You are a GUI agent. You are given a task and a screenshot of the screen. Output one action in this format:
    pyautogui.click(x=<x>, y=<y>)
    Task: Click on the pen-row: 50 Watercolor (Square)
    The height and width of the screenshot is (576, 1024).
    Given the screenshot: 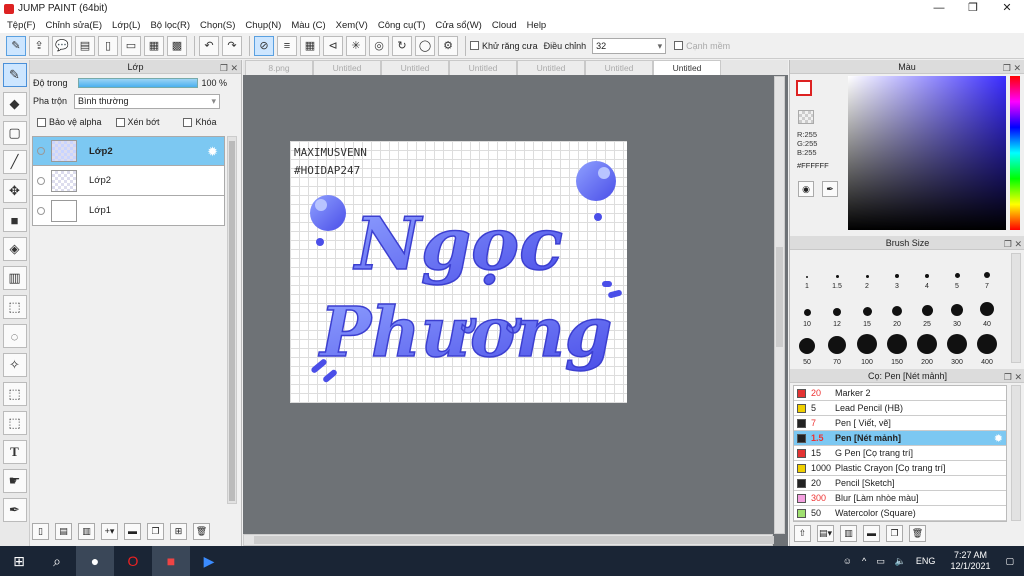 What is the action you would take?
    pyautogui.click(x=900, y=513)
    